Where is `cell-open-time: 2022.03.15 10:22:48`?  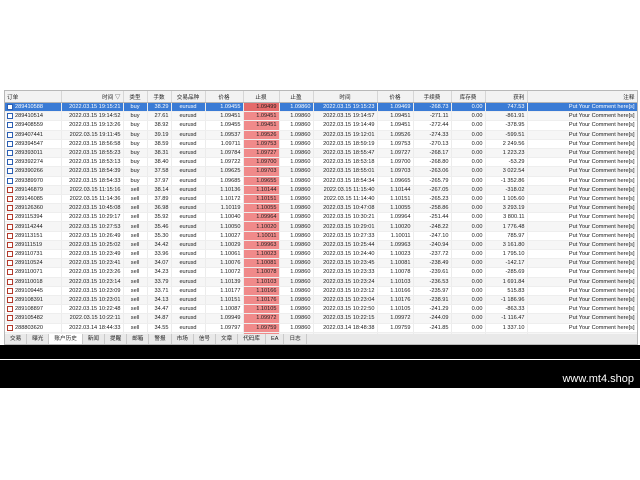
cell-open-time: 2022.03.15 10:22:48 is located at coordinates (92, 309).